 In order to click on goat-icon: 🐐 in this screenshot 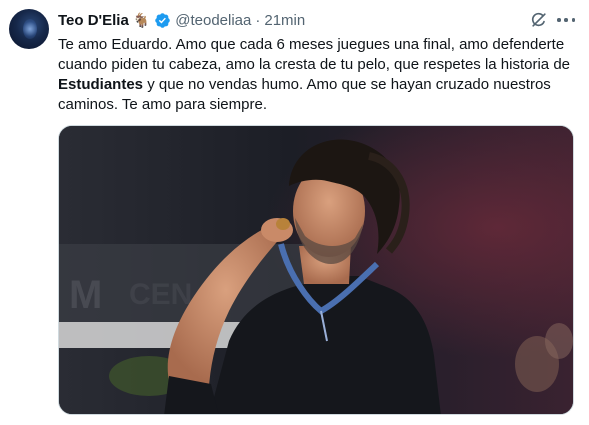, I will do `click(141, 19)`.